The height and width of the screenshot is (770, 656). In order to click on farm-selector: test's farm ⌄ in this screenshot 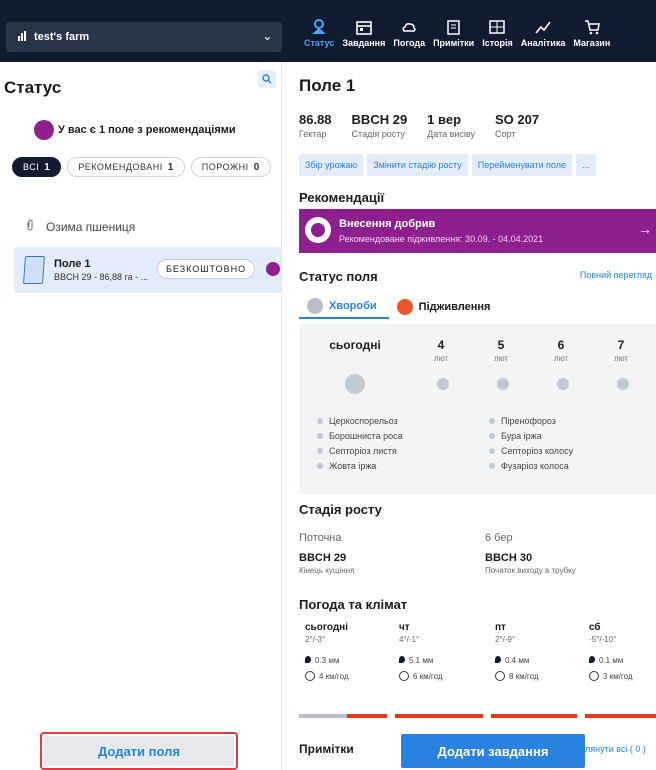, I will do `click(144, 37)`.